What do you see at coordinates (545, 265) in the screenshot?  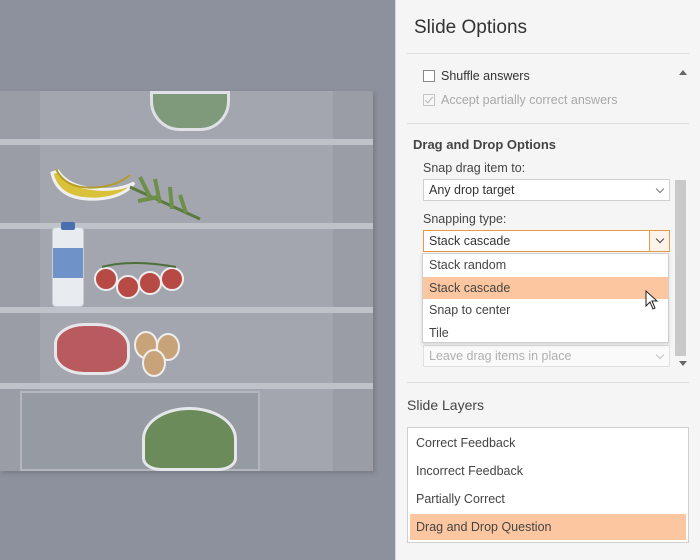 I see `dropdown-option-stack-random: Stack random` at bounding box center [545, 265].